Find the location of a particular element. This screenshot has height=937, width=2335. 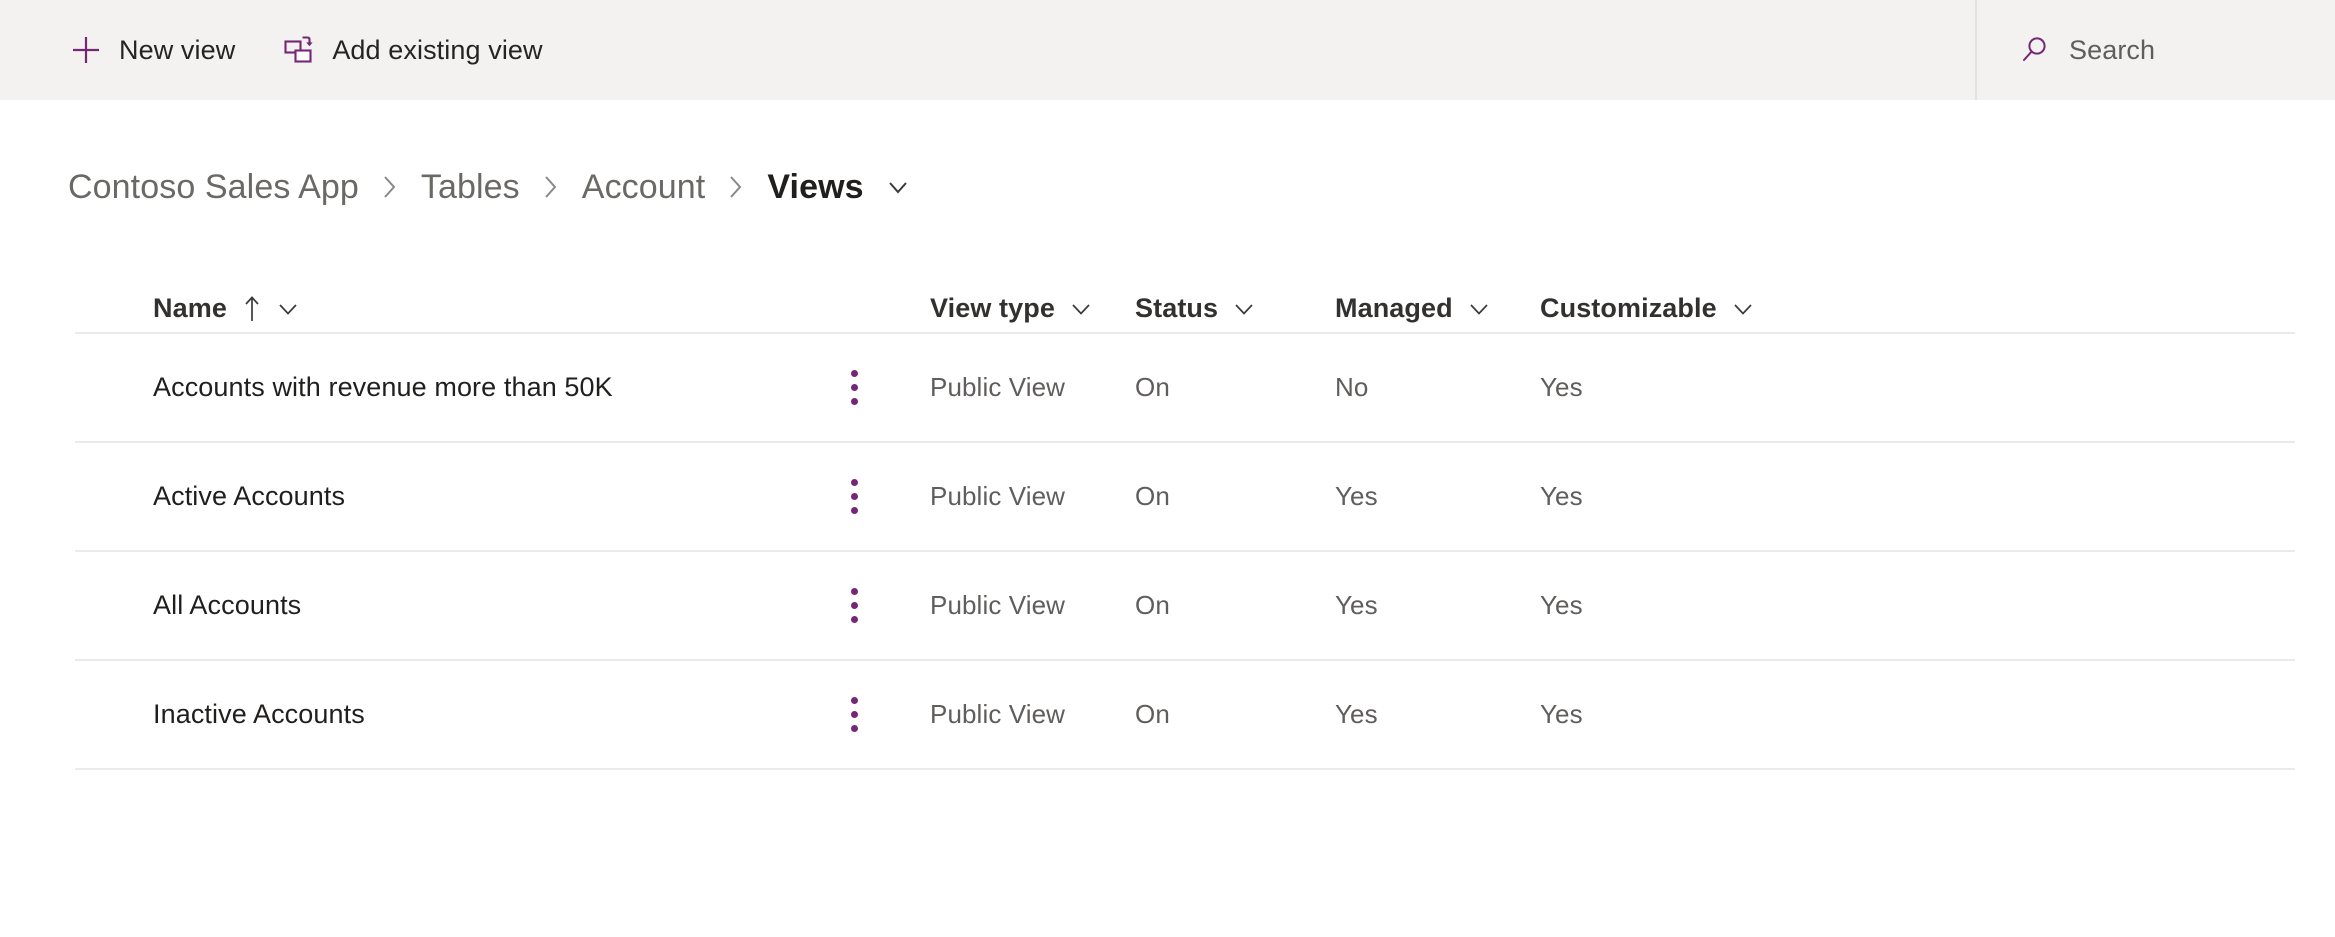

breadcrumb: Contoso Sales App Tables Account Views is located at coordinates (1167, 187).